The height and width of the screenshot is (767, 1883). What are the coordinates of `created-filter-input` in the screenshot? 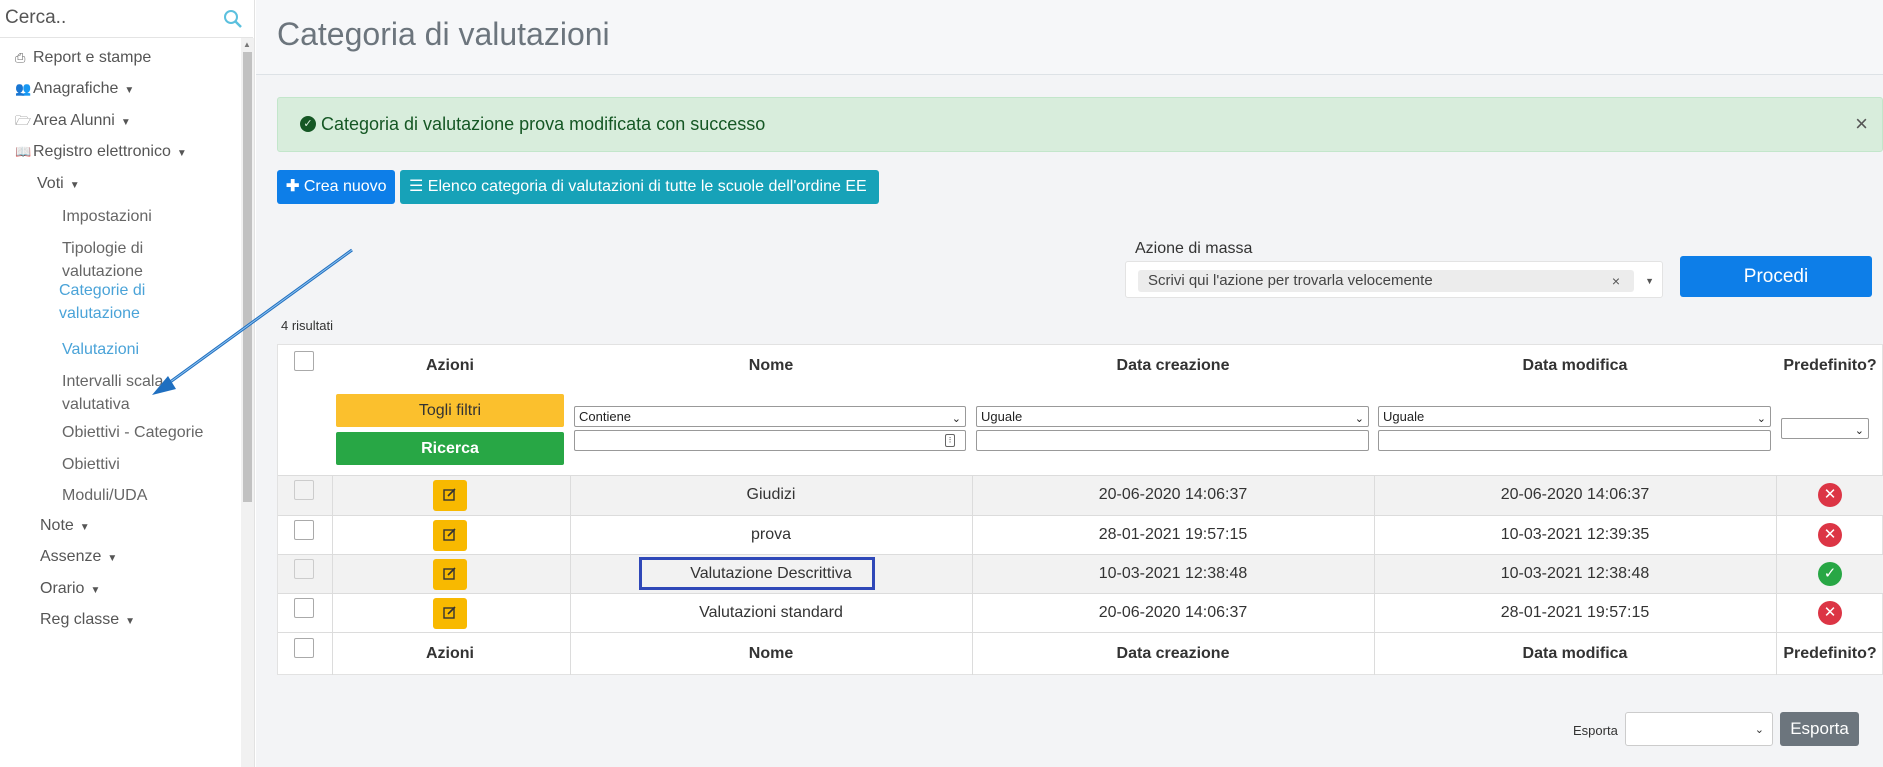 It's located at (1172, 440).